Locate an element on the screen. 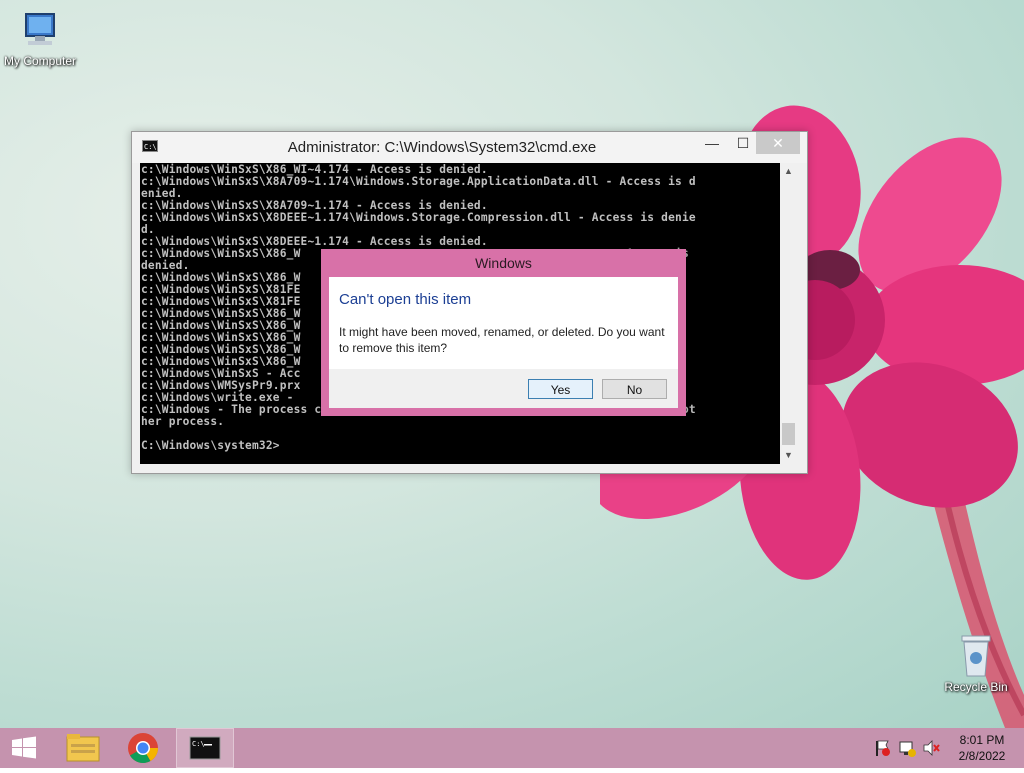  network-tray is located at coordinates (907, 748).